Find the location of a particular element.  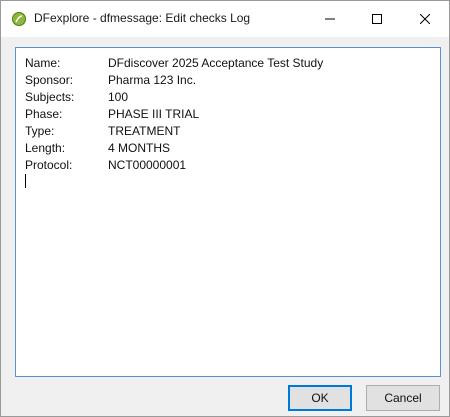

close-icon is located at coordinates (425, 19).